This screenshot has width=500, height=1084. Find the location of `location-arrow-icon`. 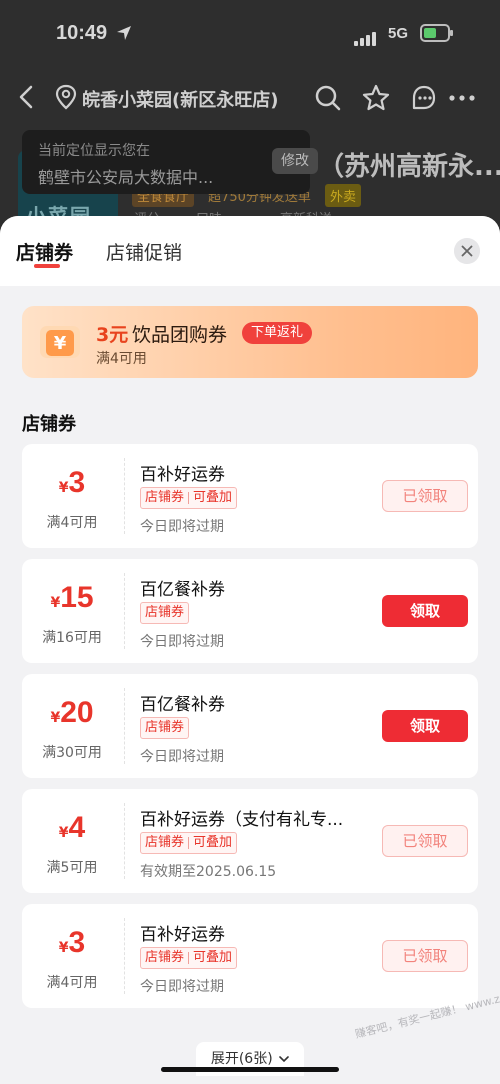

location-arrow-icon is located at coordinates (124, 33).